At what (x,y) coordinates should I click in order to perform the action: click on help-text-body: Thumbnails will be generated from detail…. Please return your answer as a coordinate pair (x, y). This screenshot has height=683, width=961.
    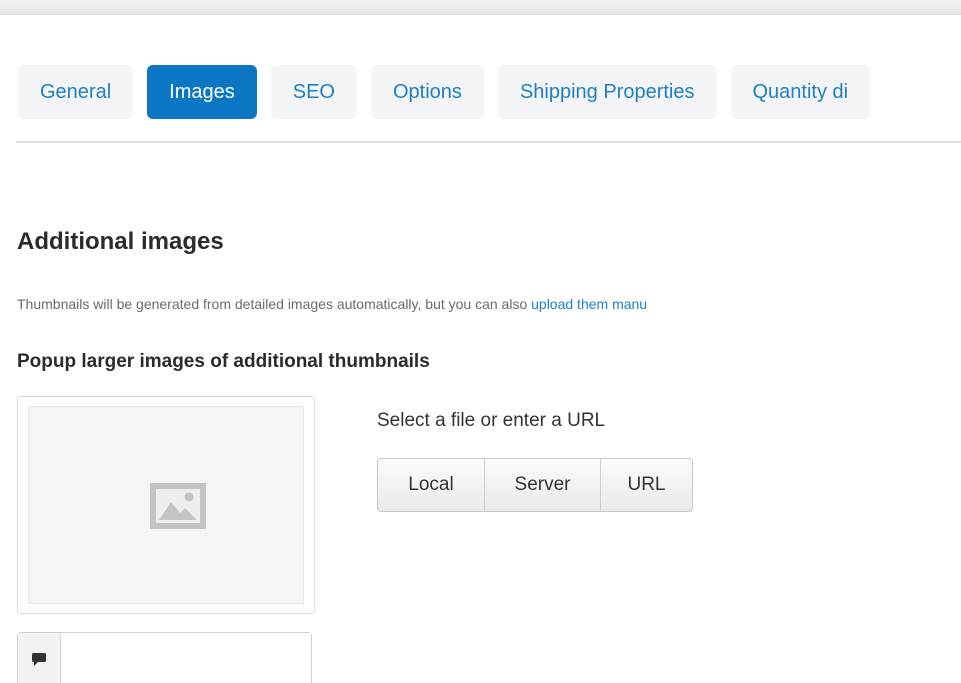
    Looking at the image, I should click on (274, 304).